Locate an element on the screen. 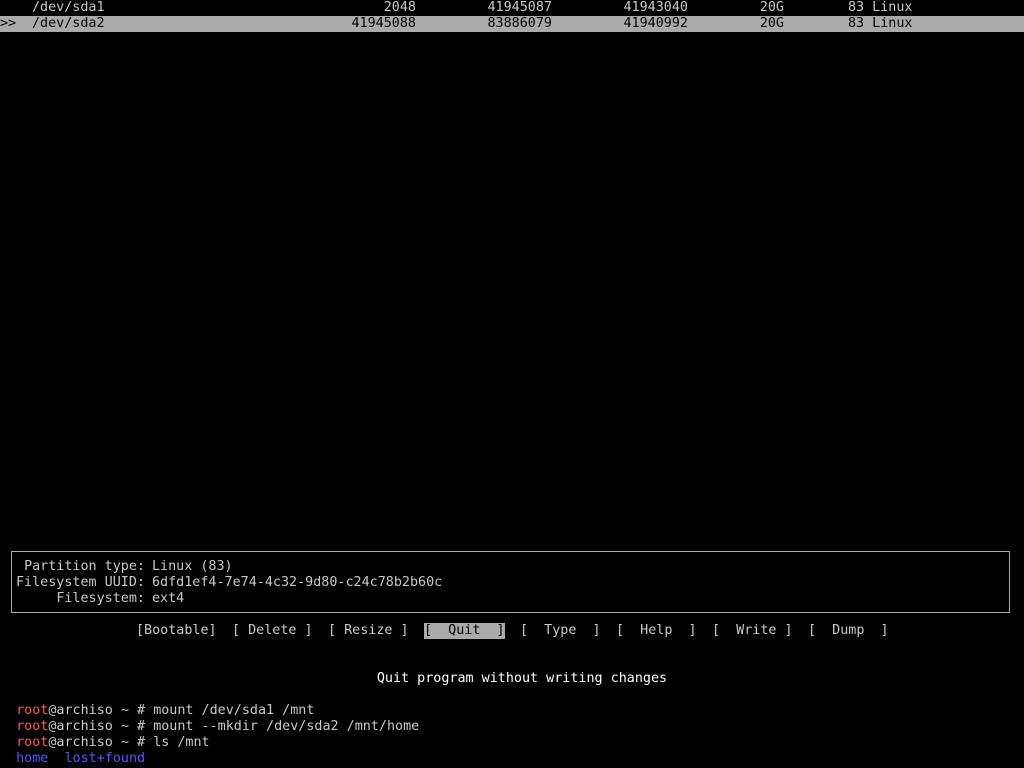 This screenshot has width=1024, height=768. command-text: ls /mnt is located at coordinates (181, 742).